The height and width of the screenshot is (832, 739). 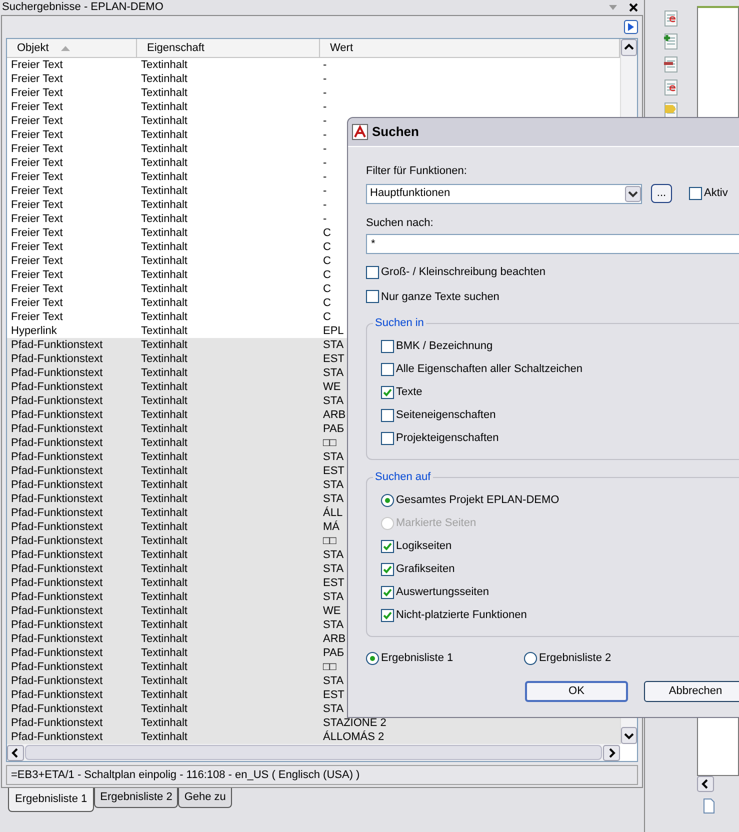 I want to click on table-cell-text: ÁLLOMÁS 2, so click(x=353, y=737).